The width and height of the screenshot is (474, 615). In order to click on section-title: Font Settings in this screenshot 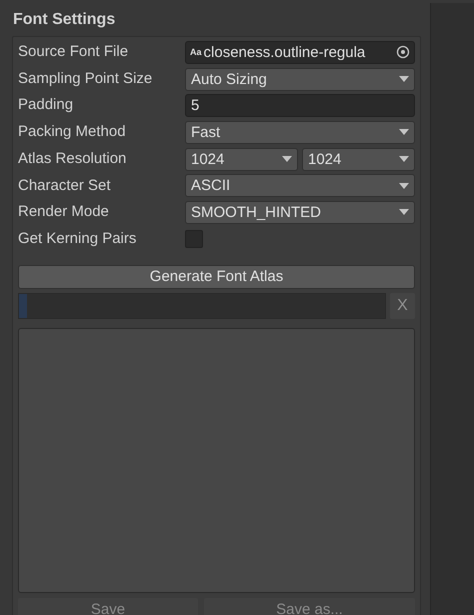, I will do `click(64, 20)`.